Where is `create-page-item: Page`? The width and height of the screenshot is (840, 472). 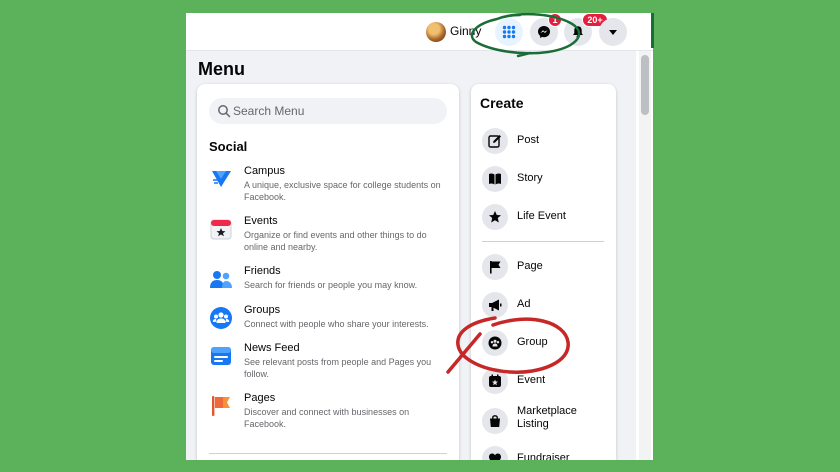
create-page-item: Page is located at coordinates (547, 267).